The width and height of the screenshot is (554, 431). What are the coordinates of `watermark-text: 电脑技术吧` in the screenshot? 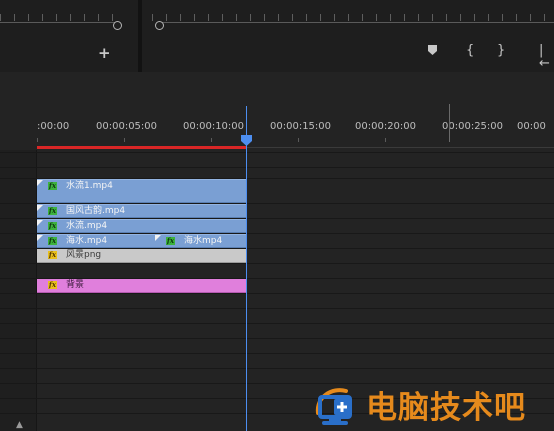 It's located at (446, 408).